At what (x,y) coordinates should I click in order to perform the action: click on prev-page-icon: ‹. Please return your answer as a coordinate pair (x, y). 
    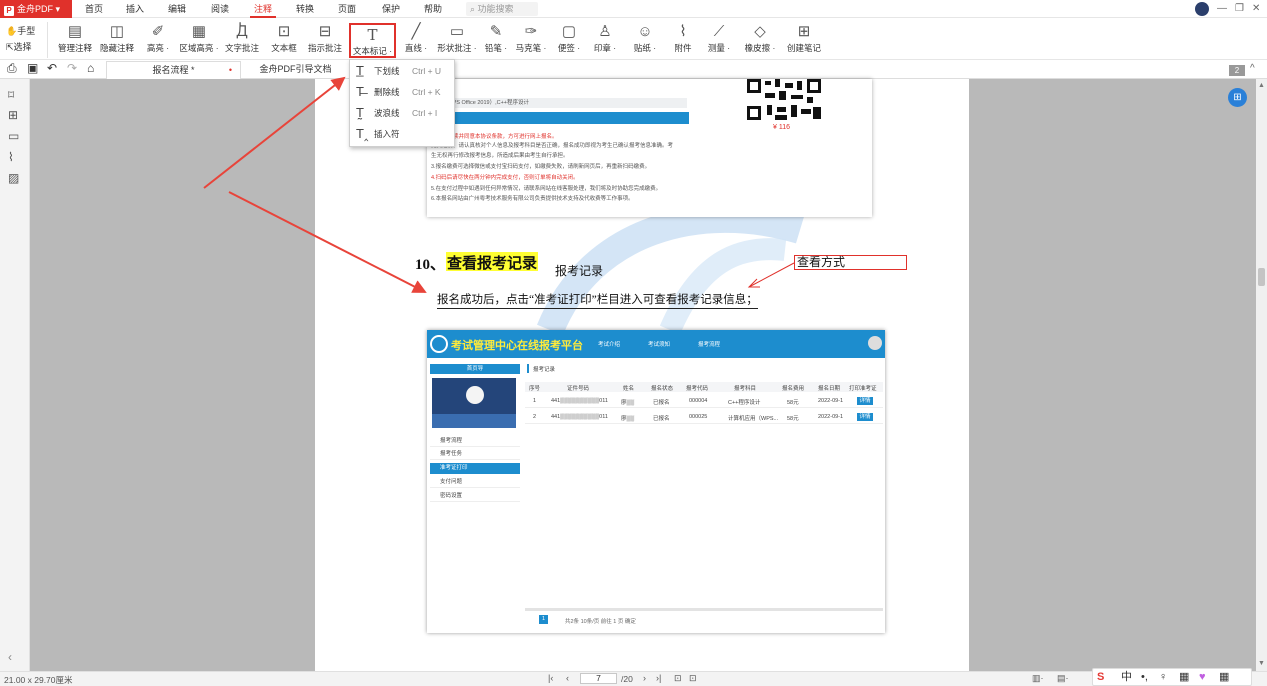
    Looking at the image, I should click on (567, 678).